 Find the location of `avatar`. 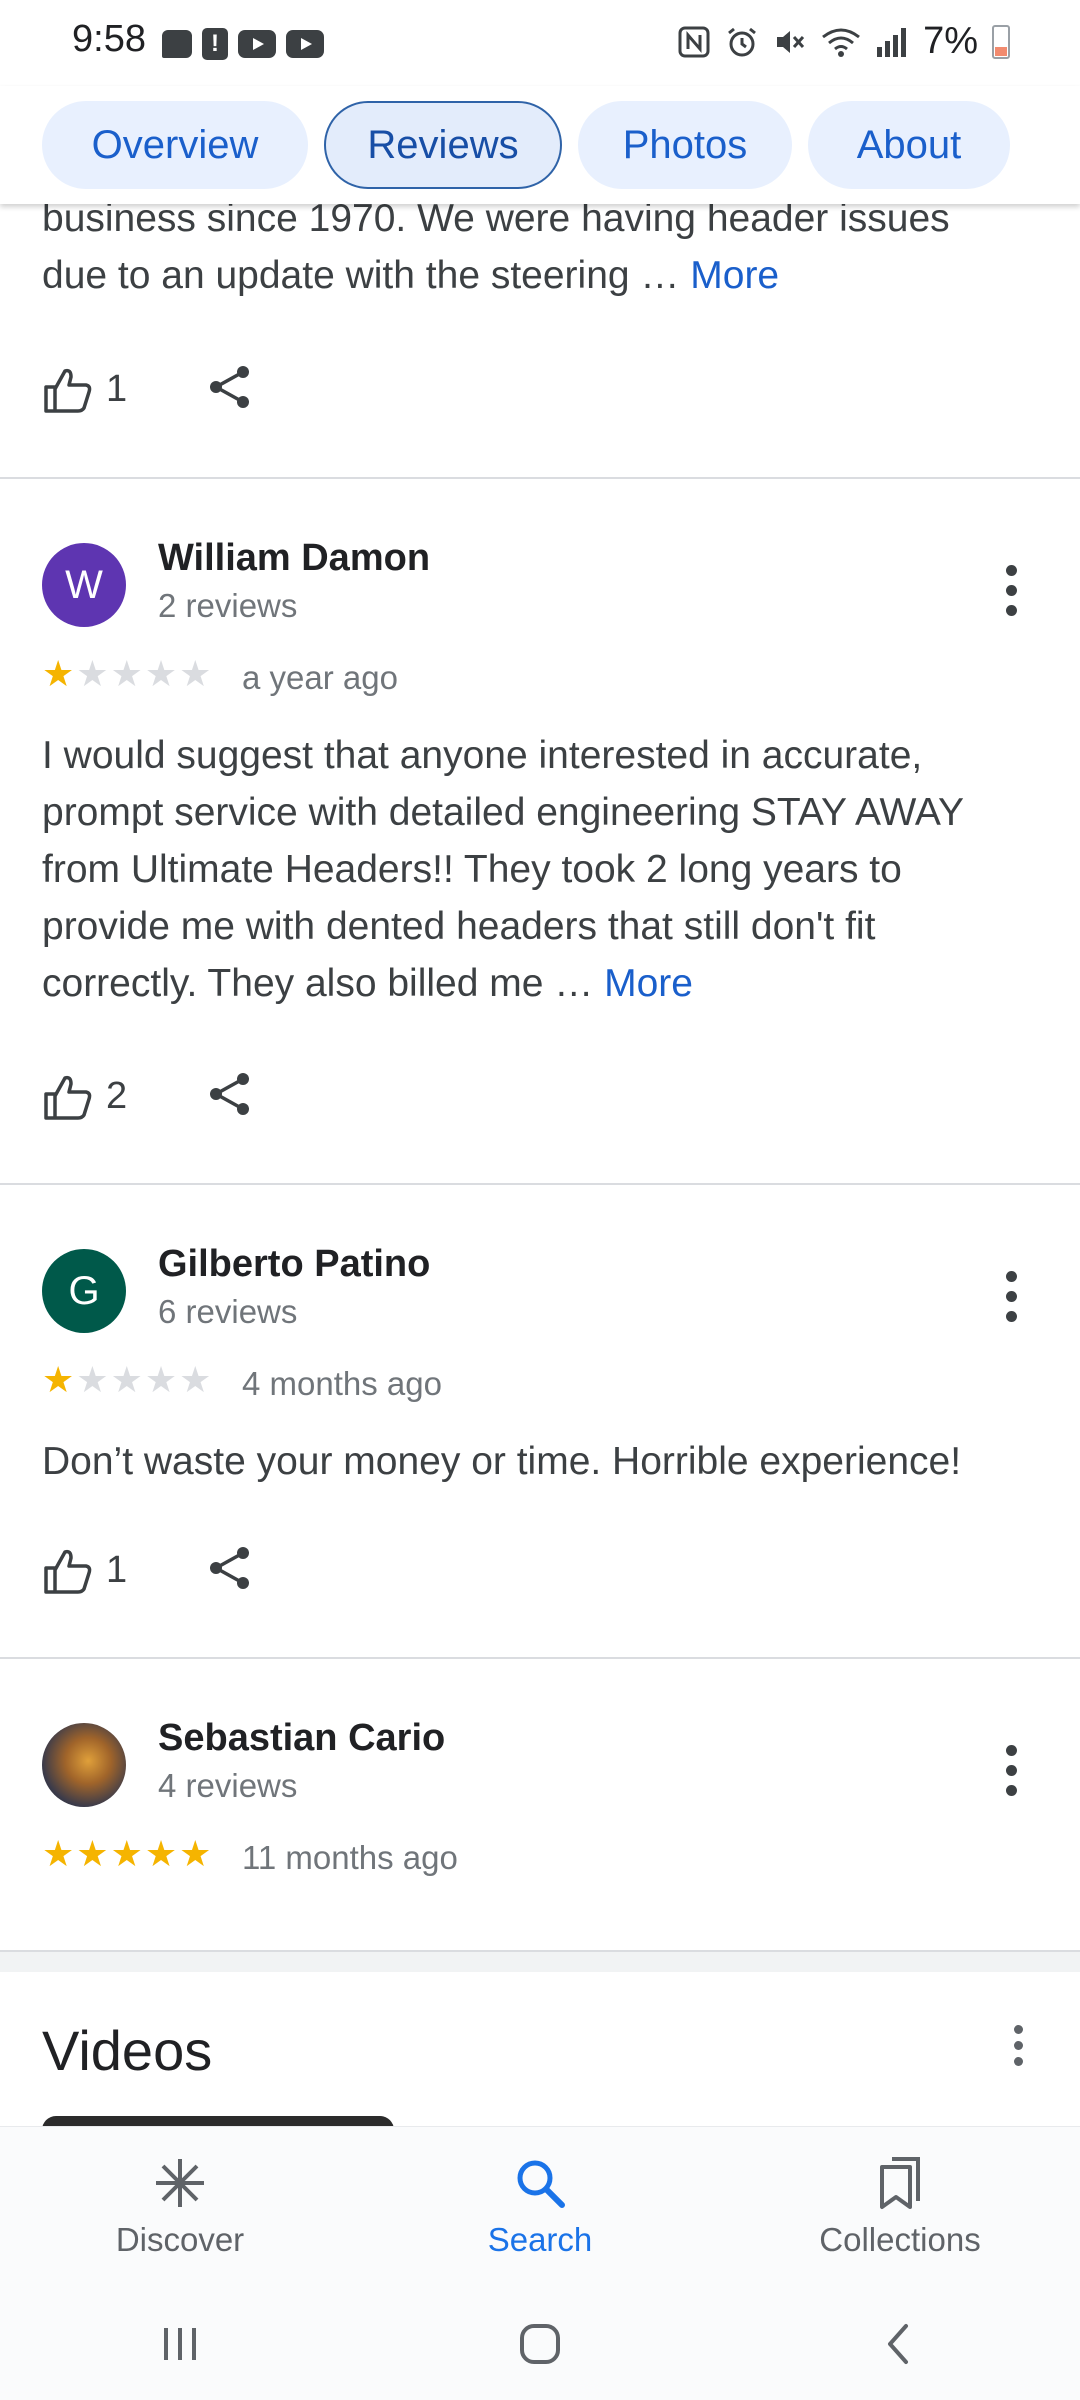

avatar is located at coordinates (84, 1765).